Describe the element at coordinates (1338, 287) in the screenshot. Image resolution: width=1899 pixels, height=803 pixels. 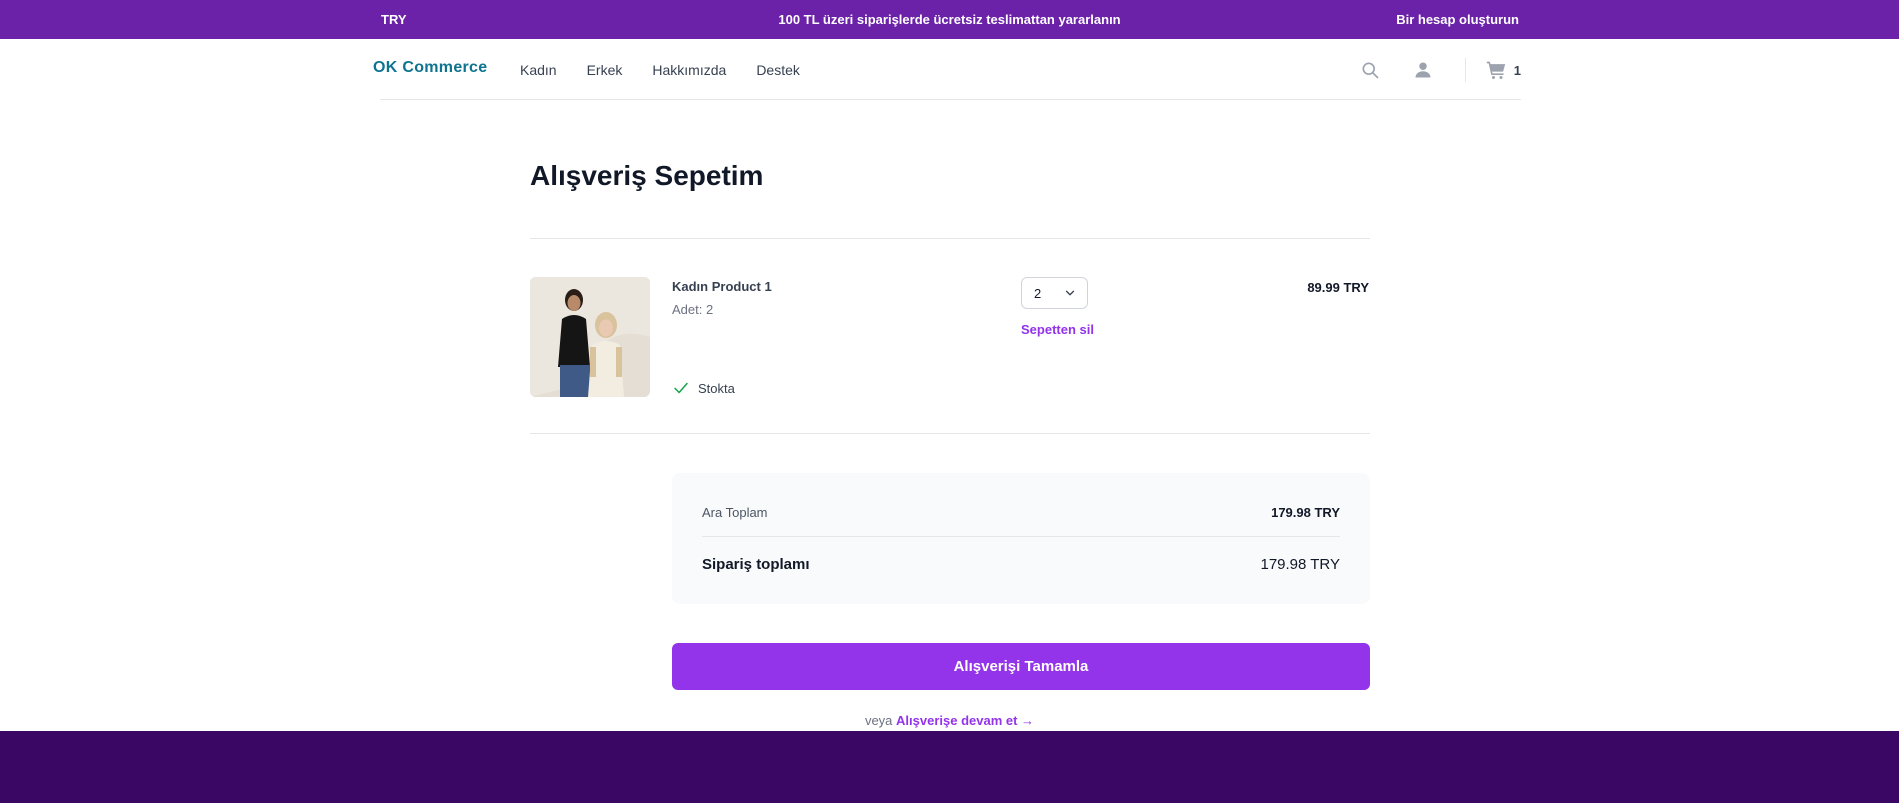
I see `item-price: 89.99 TRY` at that location.